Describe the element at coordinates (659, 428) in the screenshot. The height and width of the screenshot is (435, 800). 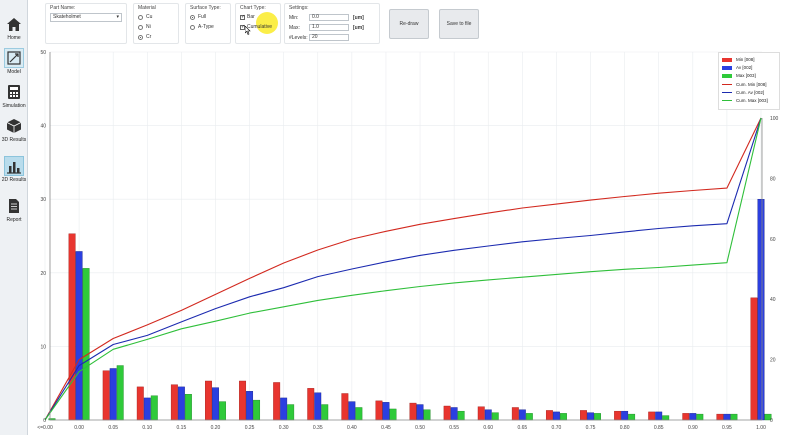
I see `x-tick-label: 0.85` at that location.